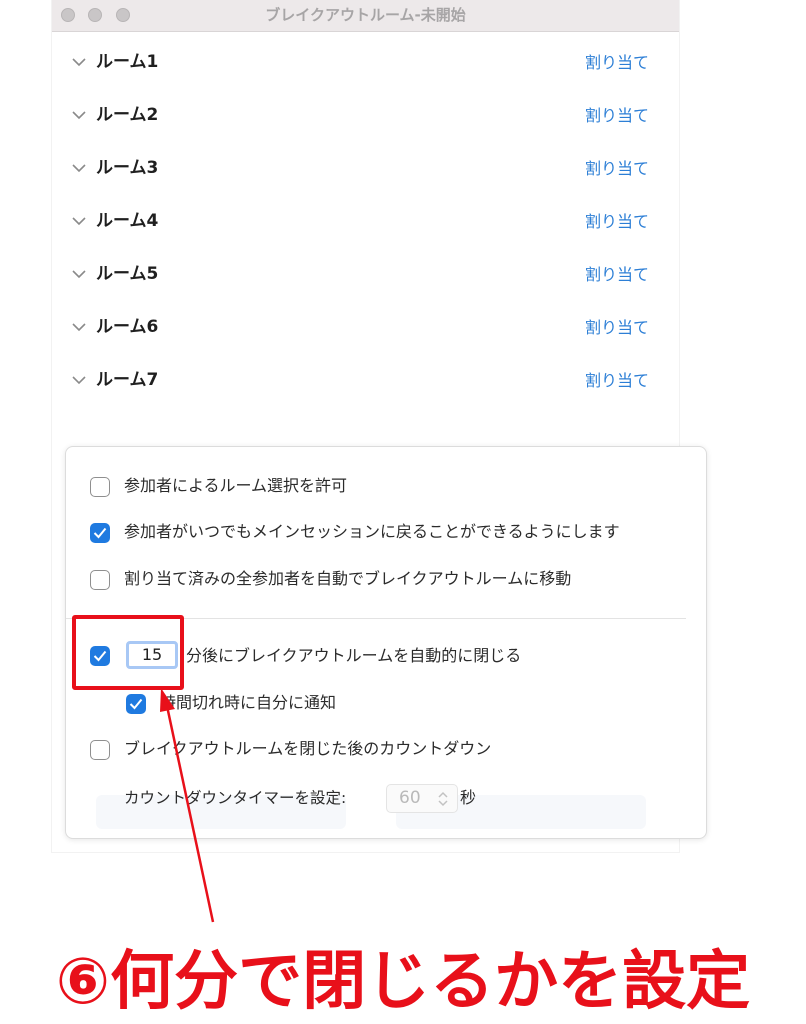  I want to click on title-bar: ブレイクアウトルーム-未開始, so click(365, 16).